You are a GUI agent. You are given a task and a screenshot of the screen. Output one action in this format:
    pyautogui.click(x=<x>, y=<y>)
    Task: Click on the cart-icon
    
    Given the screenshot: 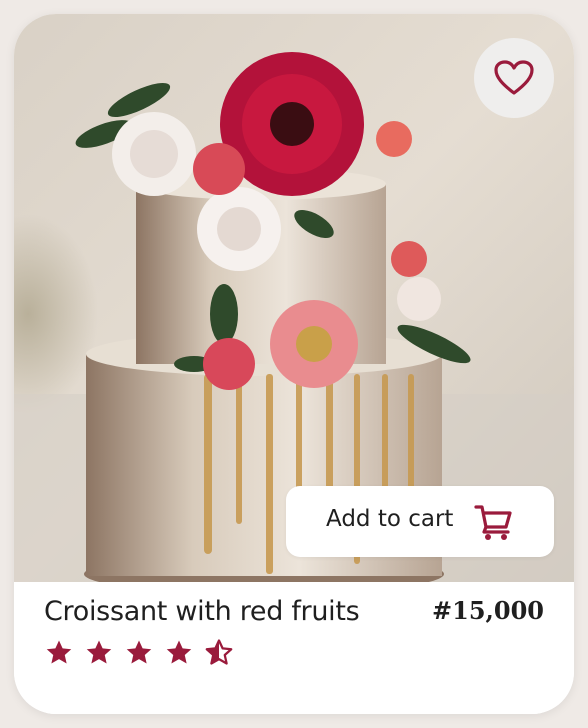 What is the action you would take?
    pyautogui.click(x=493, y=522)
    